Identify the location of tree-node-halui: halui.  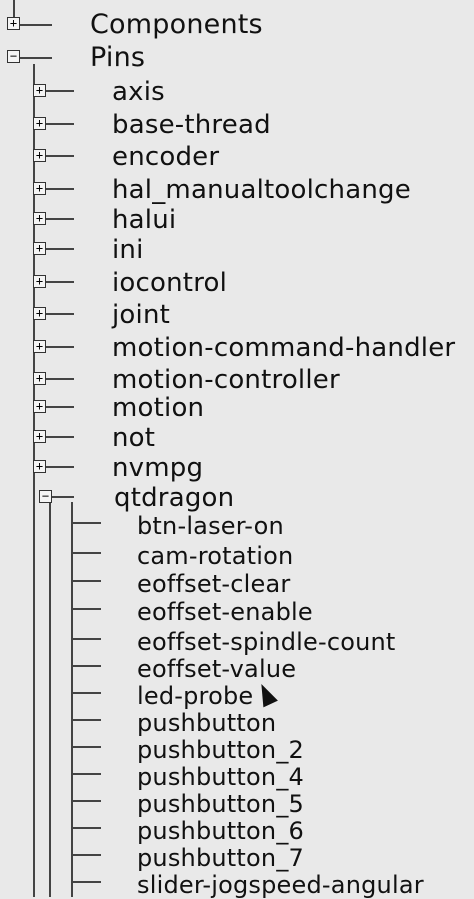
(144, 220).